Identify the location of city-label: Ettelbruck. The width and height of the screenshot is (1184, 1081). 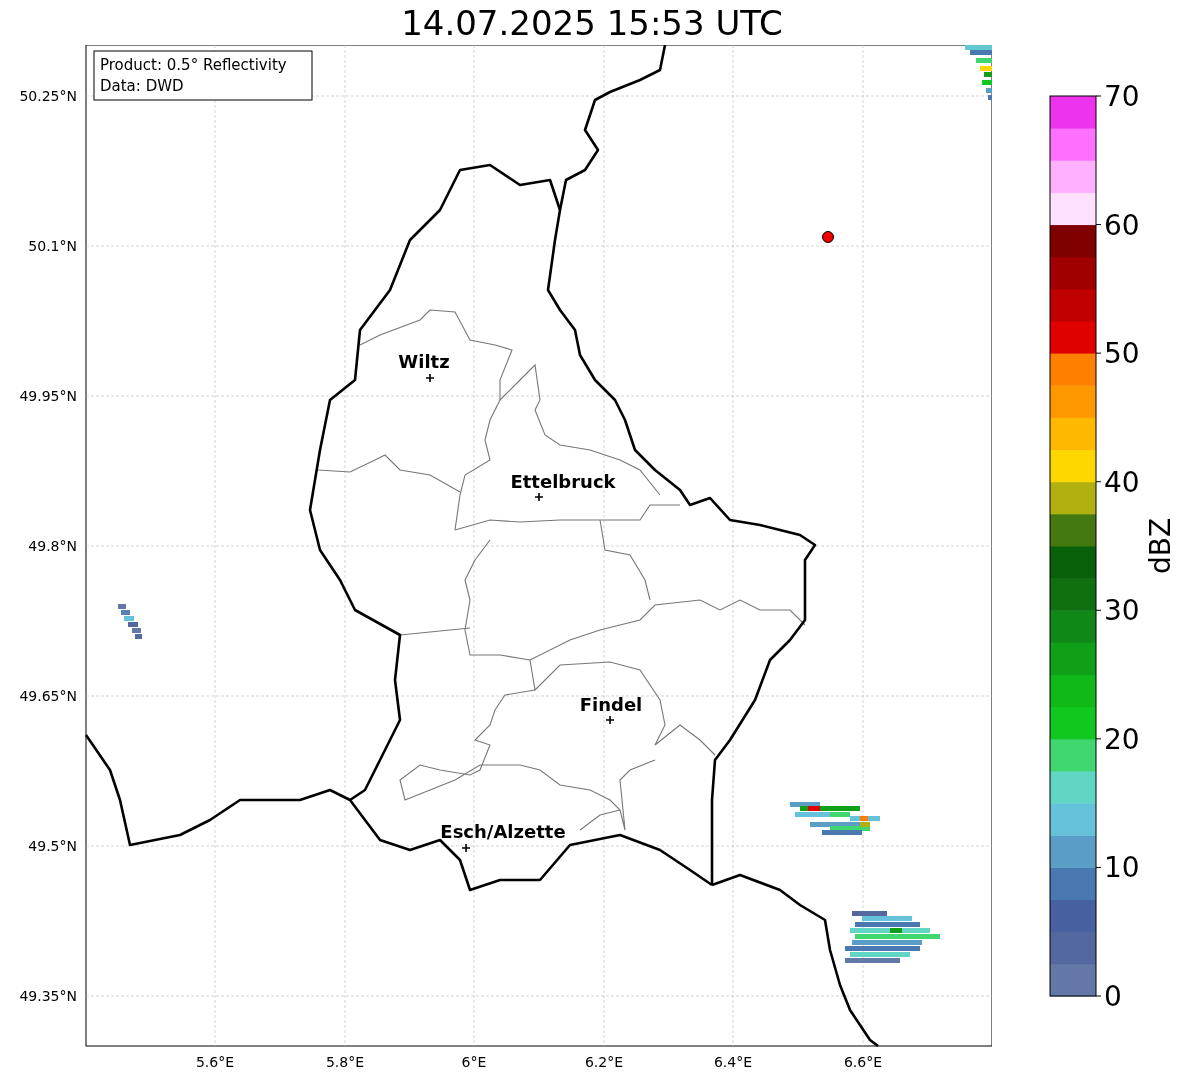
(563, 481).